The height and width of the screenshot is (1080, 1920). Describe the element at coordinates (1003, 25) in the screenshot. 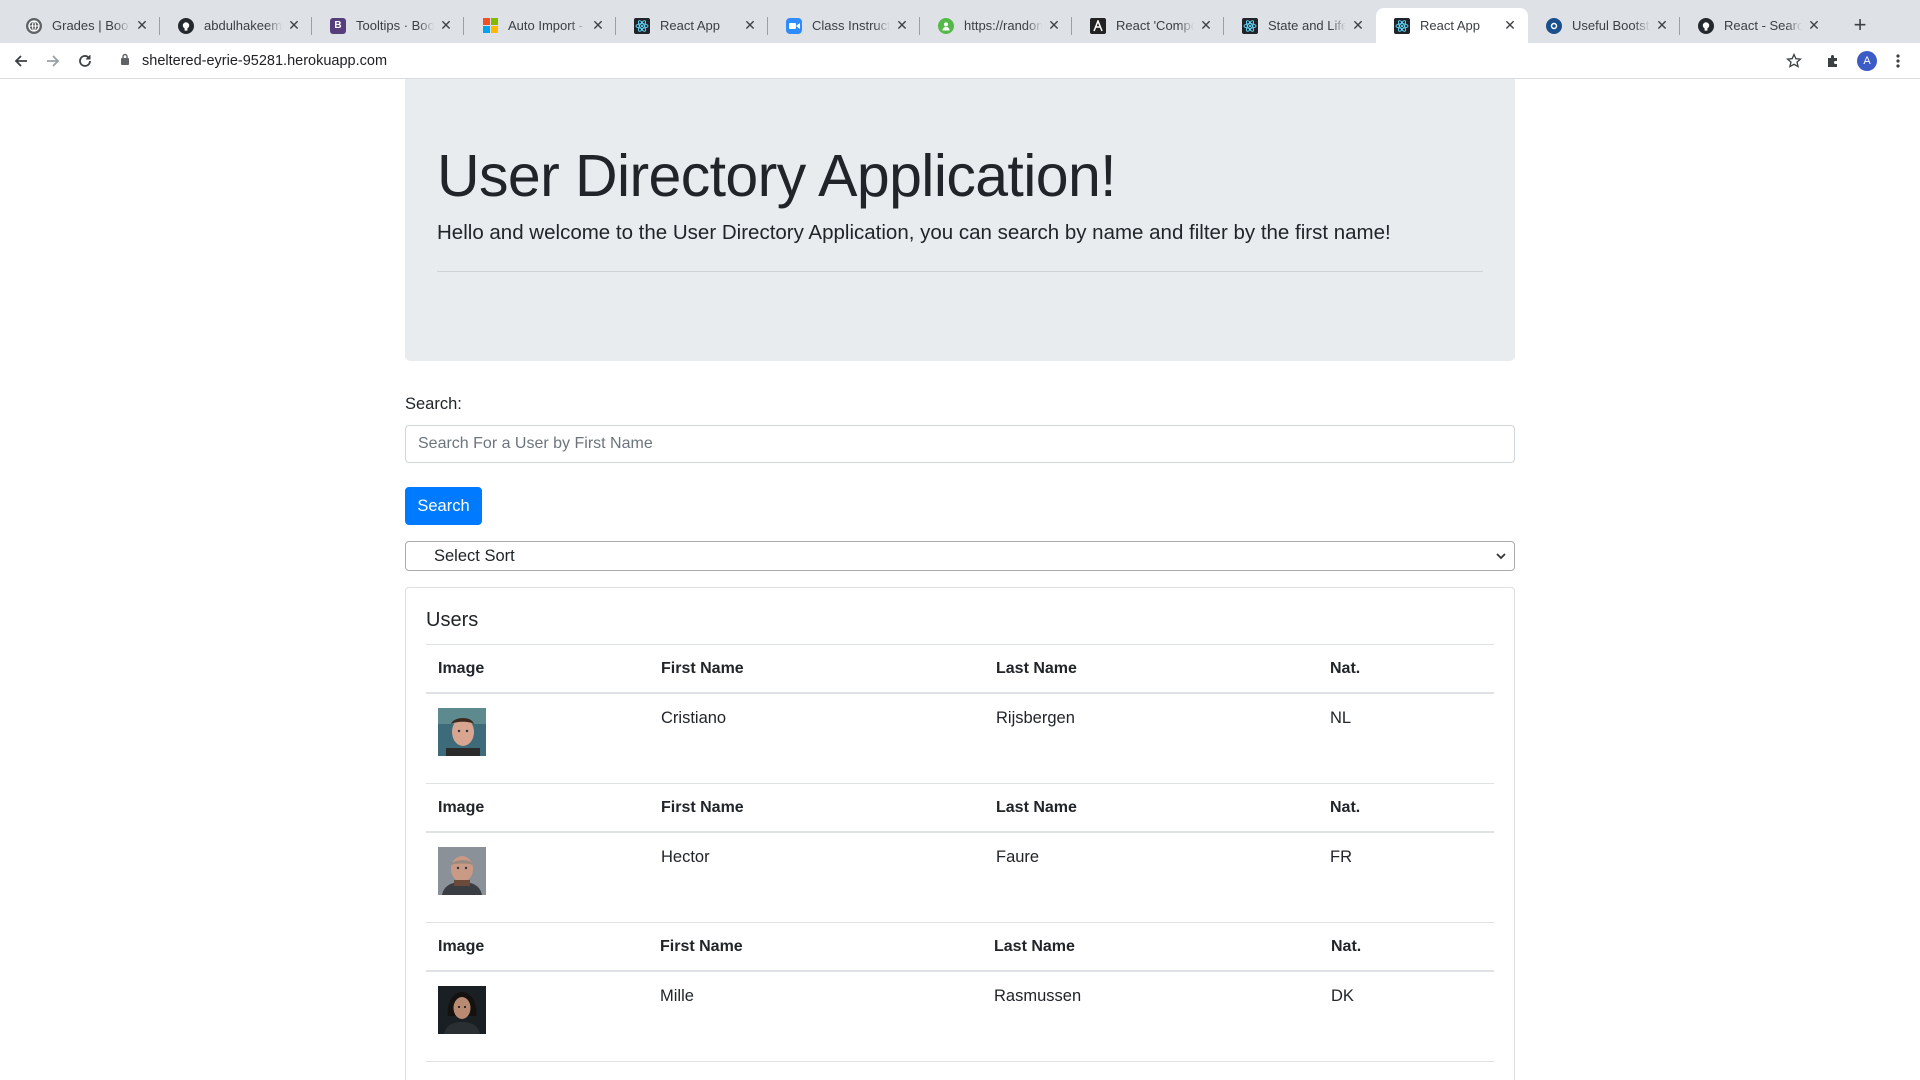

I see `tab-title: https://randomuser.me` at that location.